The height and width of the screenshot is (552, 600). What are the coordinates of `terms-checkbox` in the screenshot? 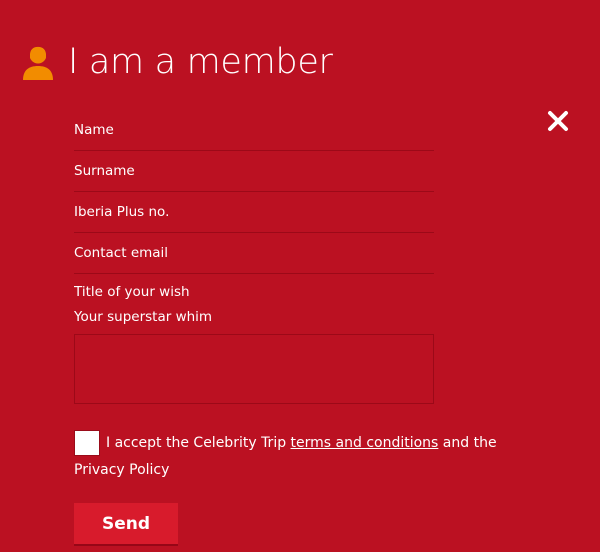 It's located at (87, 443).